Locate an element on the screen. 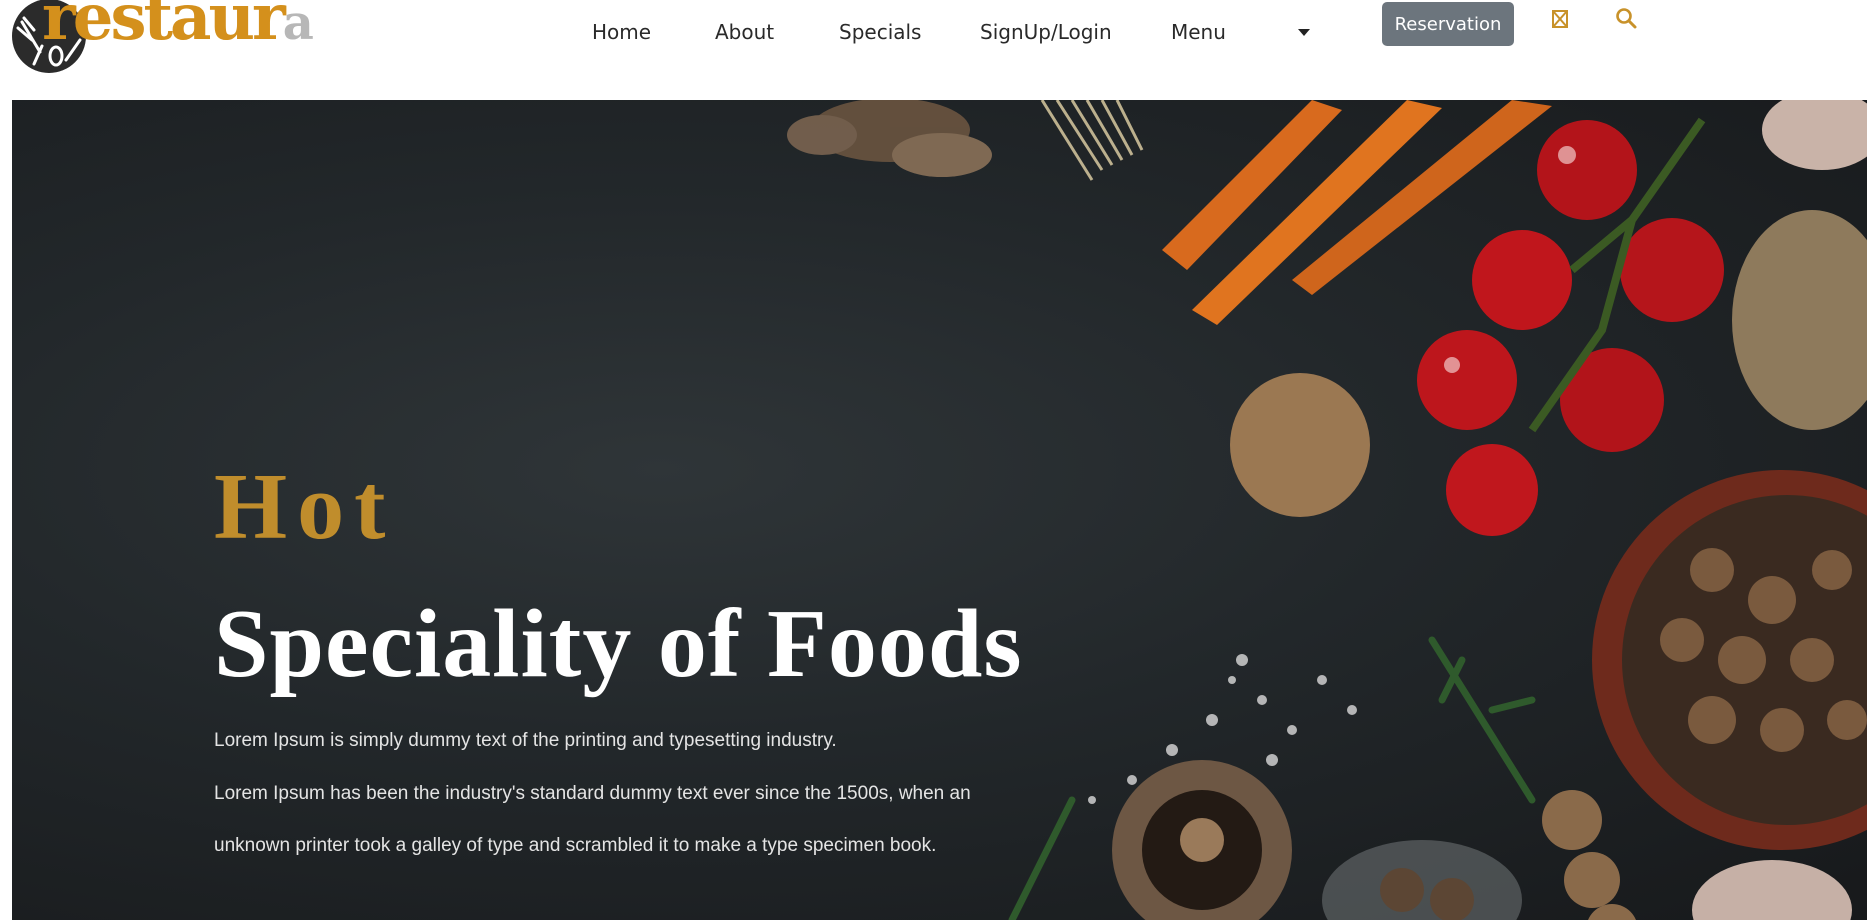 The width and height of the screenshot is (1867, 920). nav-signup-login-link: SignUp/Login is located at coordinates (1046, 32).